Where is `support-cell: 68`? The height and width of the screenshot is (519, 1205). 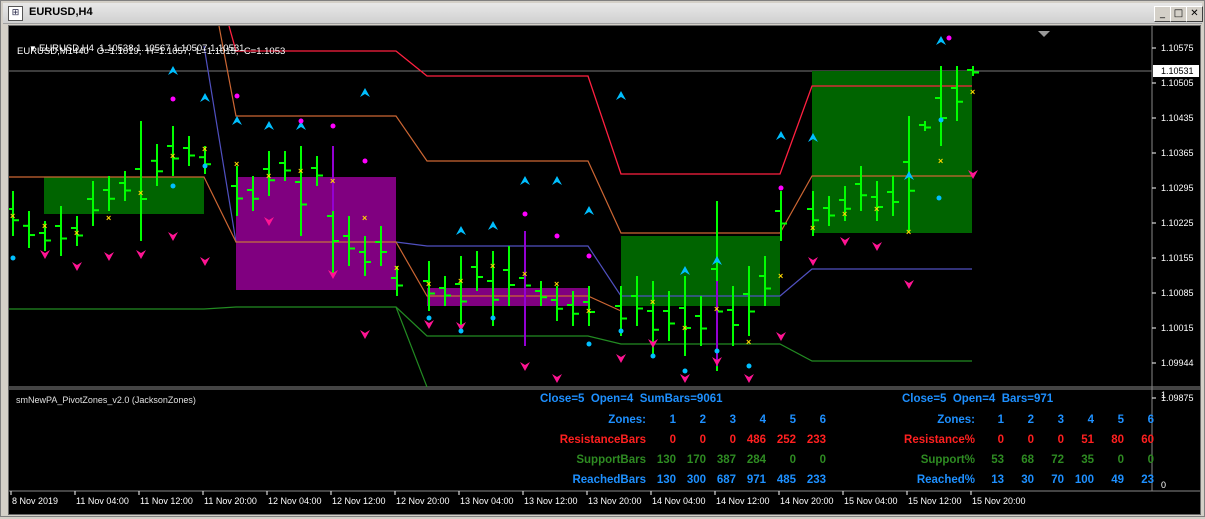 support-cell: 68 is located at coordinates (1027, 460).